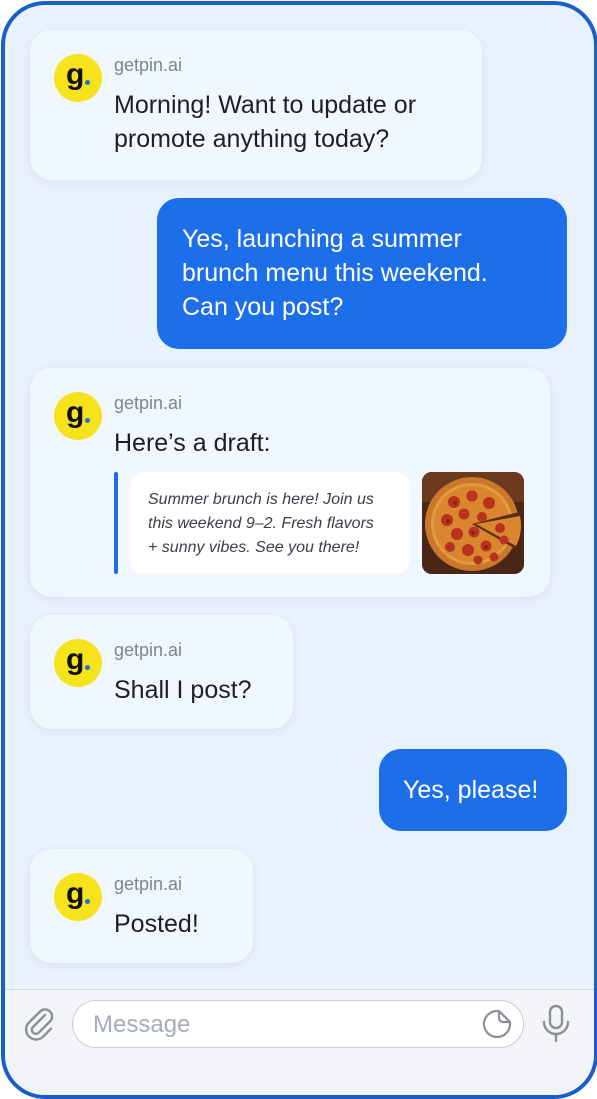  Describe the element at coordinates (192, 443) in the screenshot. I see `message-text: Here’s a draft:` at that location.